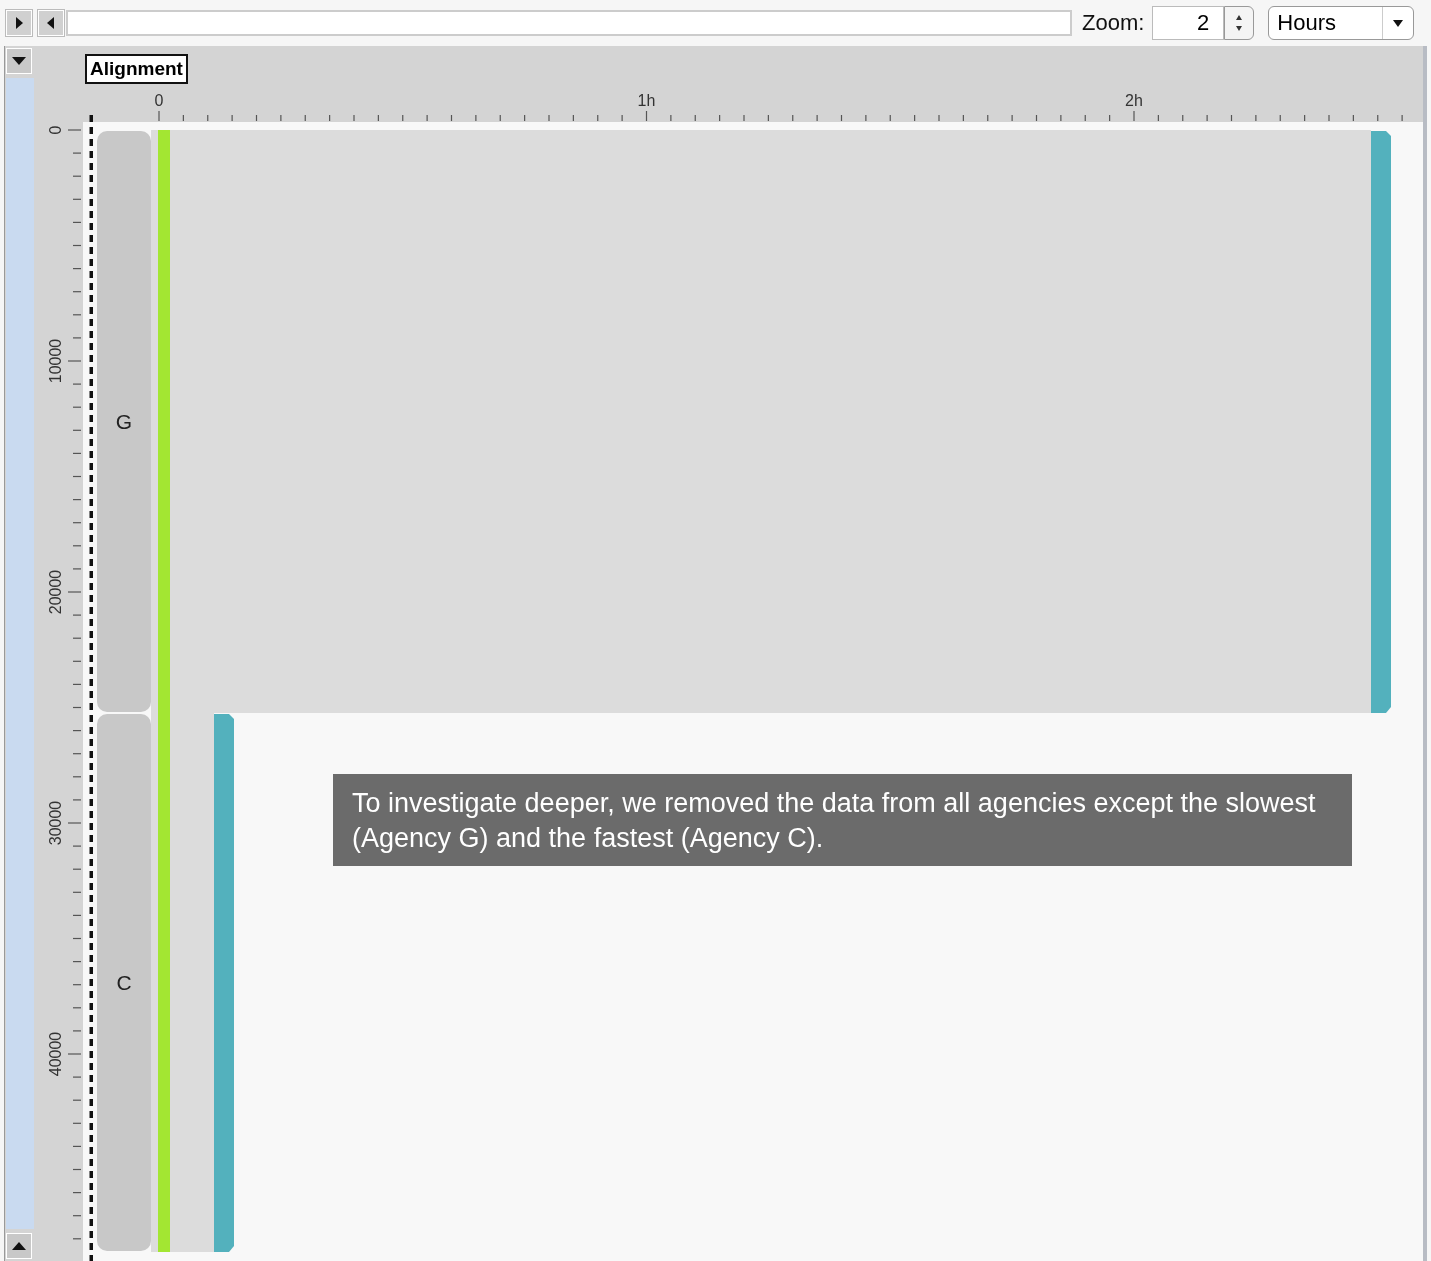 The width and height of the screenshot is (1431, 1261). I want to click on count-tick-label: 20000, so click(55, 592).